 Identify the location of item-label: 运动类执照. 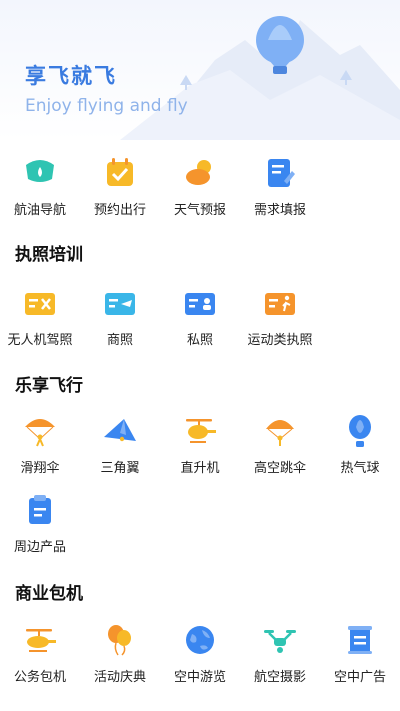
(280, 340).